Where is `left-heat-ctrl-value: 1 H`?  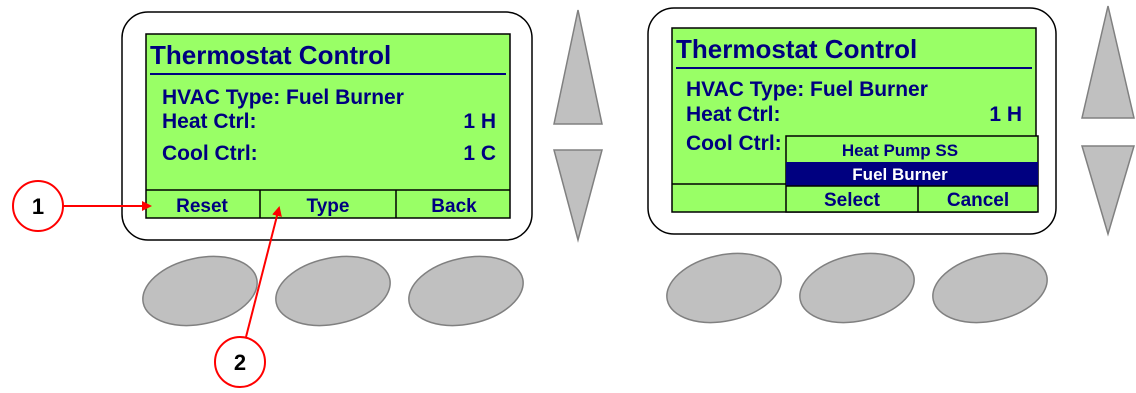
left-heat-ctrl-value: 1 H is located at coordinates (479, 121).